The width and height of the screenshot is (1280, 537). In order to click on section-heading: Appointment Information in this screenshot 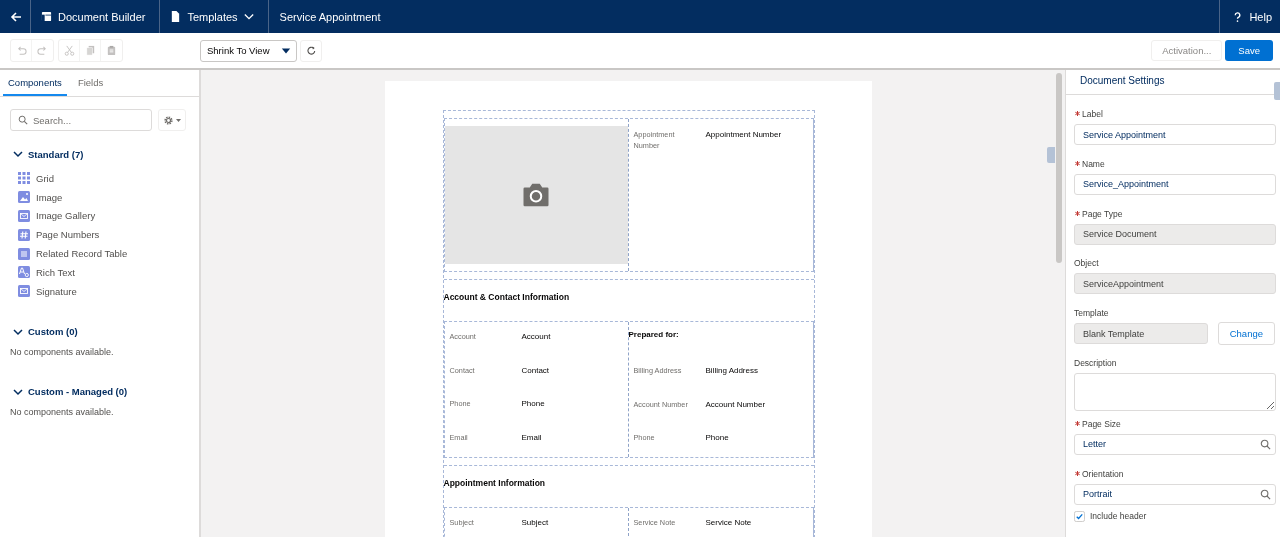, I will do `click(494, 482)`.